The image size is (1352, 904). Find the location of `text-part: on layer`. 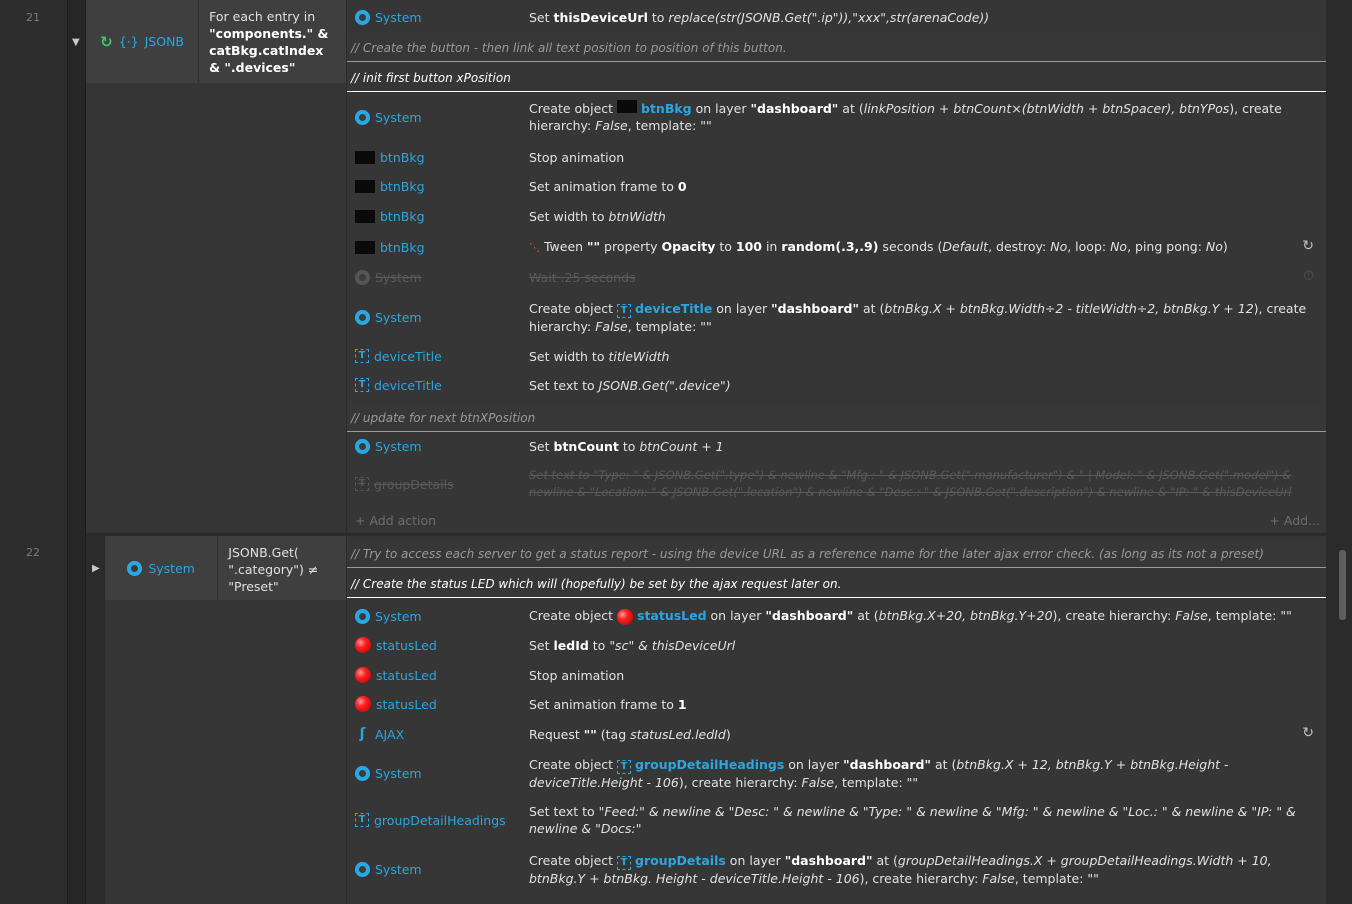

text-part: on layer is located at coordinates (742, 308).